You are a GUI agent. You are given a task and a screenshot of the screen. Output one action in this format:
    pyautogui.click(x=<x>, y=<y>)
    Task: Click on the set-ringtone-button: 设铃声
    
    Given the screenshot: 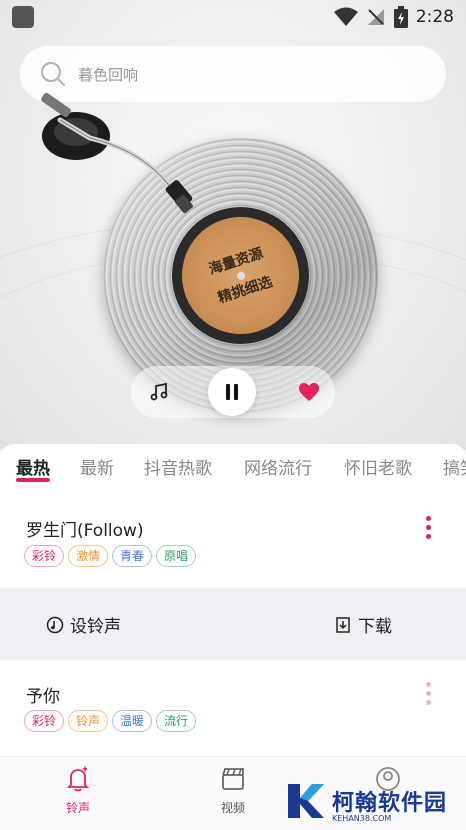 What is the action you would take?
    pyautogui.click(x=83, y=624)
    